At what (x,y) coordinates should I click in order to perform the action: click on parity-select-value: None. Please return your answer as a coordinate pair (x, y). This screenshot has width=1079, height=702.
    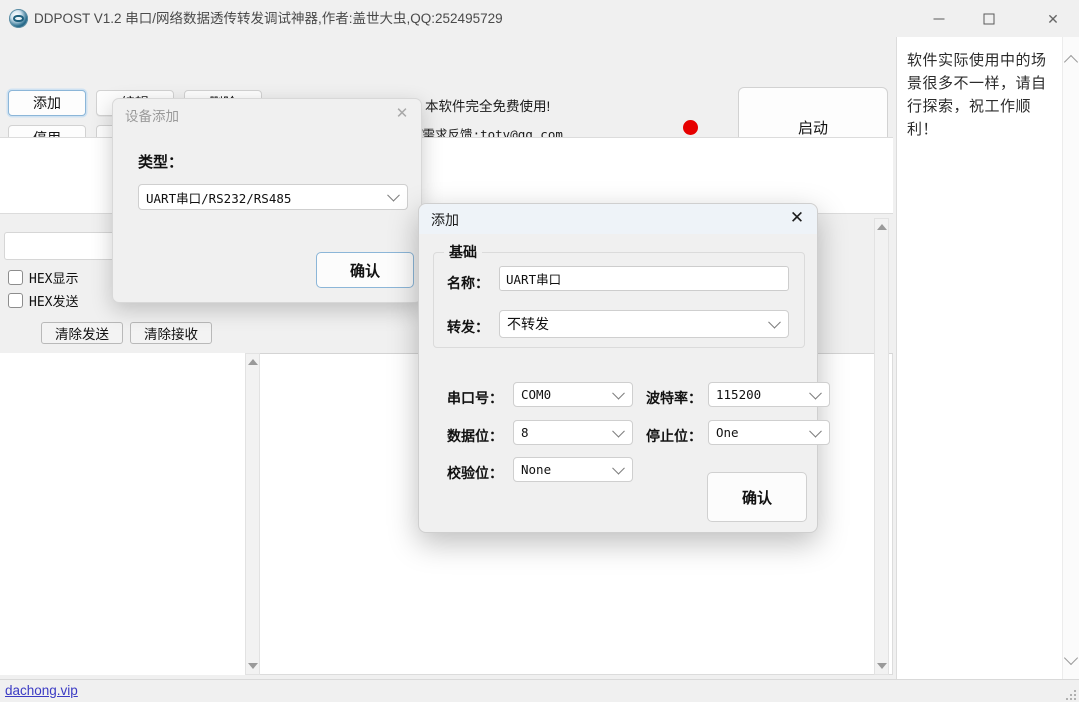
    Looking at the image, I should click on (536, 469).